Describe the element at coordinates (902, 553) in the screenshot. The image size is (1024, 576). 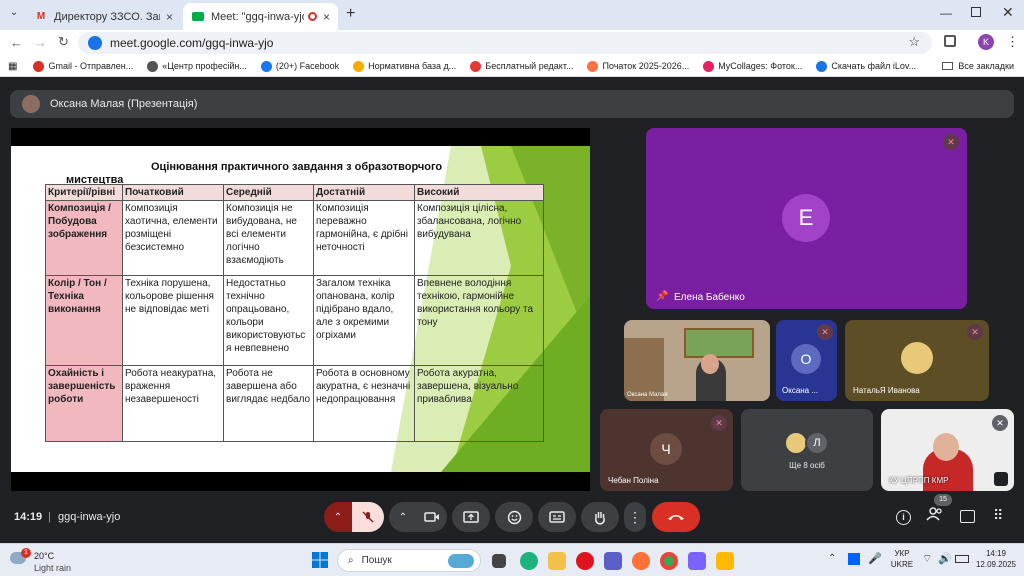
I see `language-top: УКР` at that location.